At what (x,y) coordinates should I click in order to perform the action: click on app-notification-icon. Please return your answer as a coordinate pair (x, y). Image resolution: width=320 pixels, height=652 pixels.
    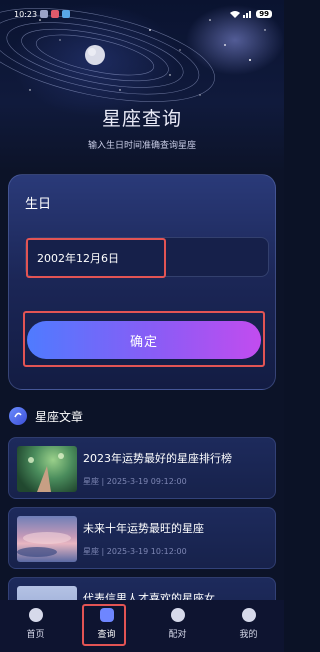
    Looking at the image, I should click on (55, 14).